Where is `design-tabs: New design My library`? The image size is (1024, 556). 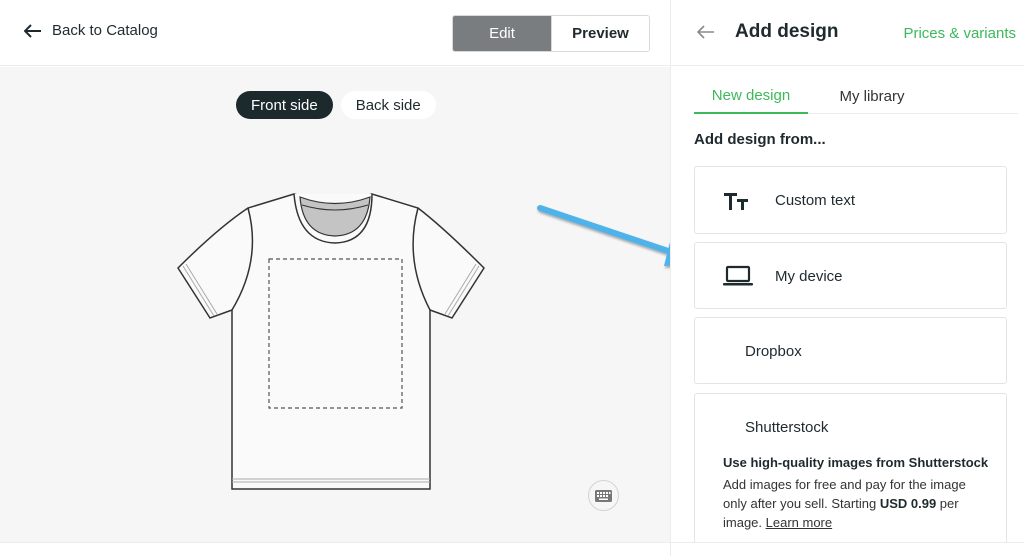
design-tabs: New design My library is located at coordinates (856, 96).